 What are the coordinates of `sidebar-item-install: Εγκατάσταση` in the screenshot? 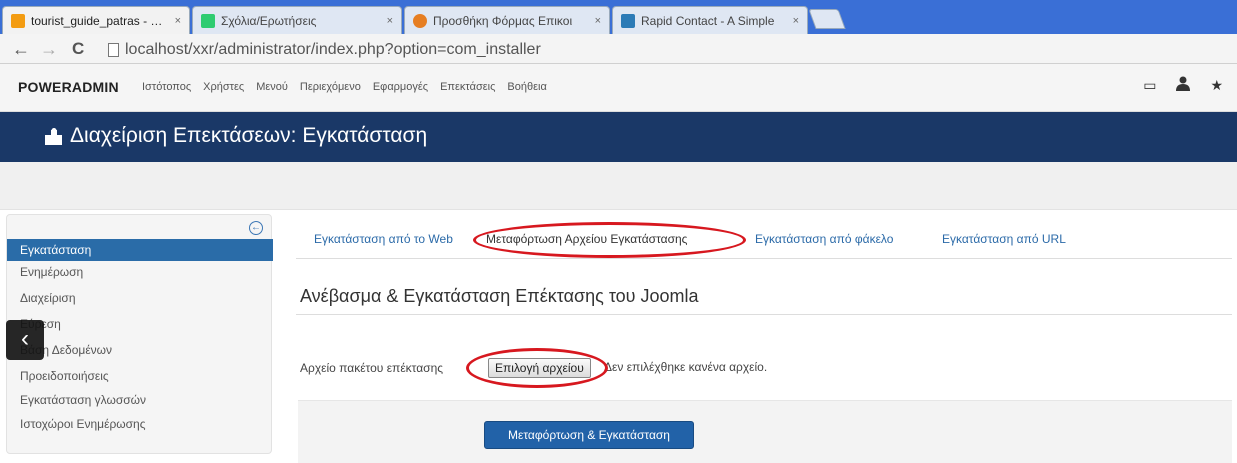 It's located at (140, 250).